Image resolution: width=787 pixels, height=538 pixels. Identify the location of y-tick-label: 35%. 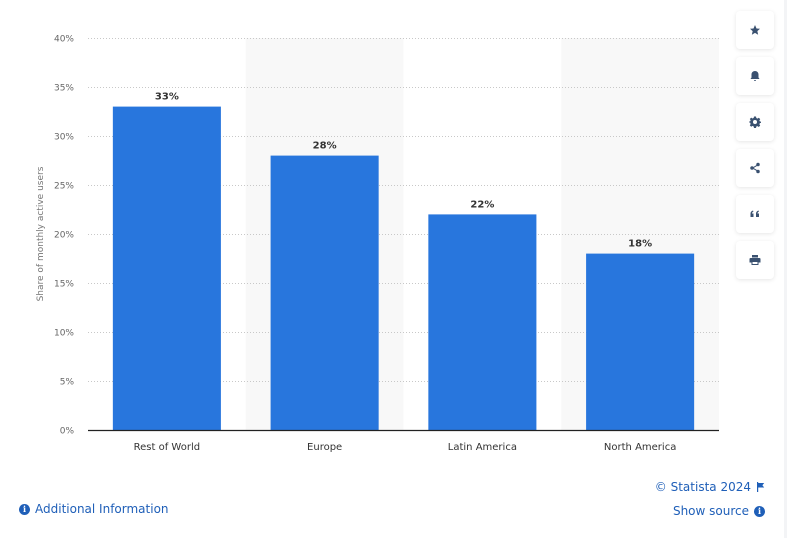
(64, 89).